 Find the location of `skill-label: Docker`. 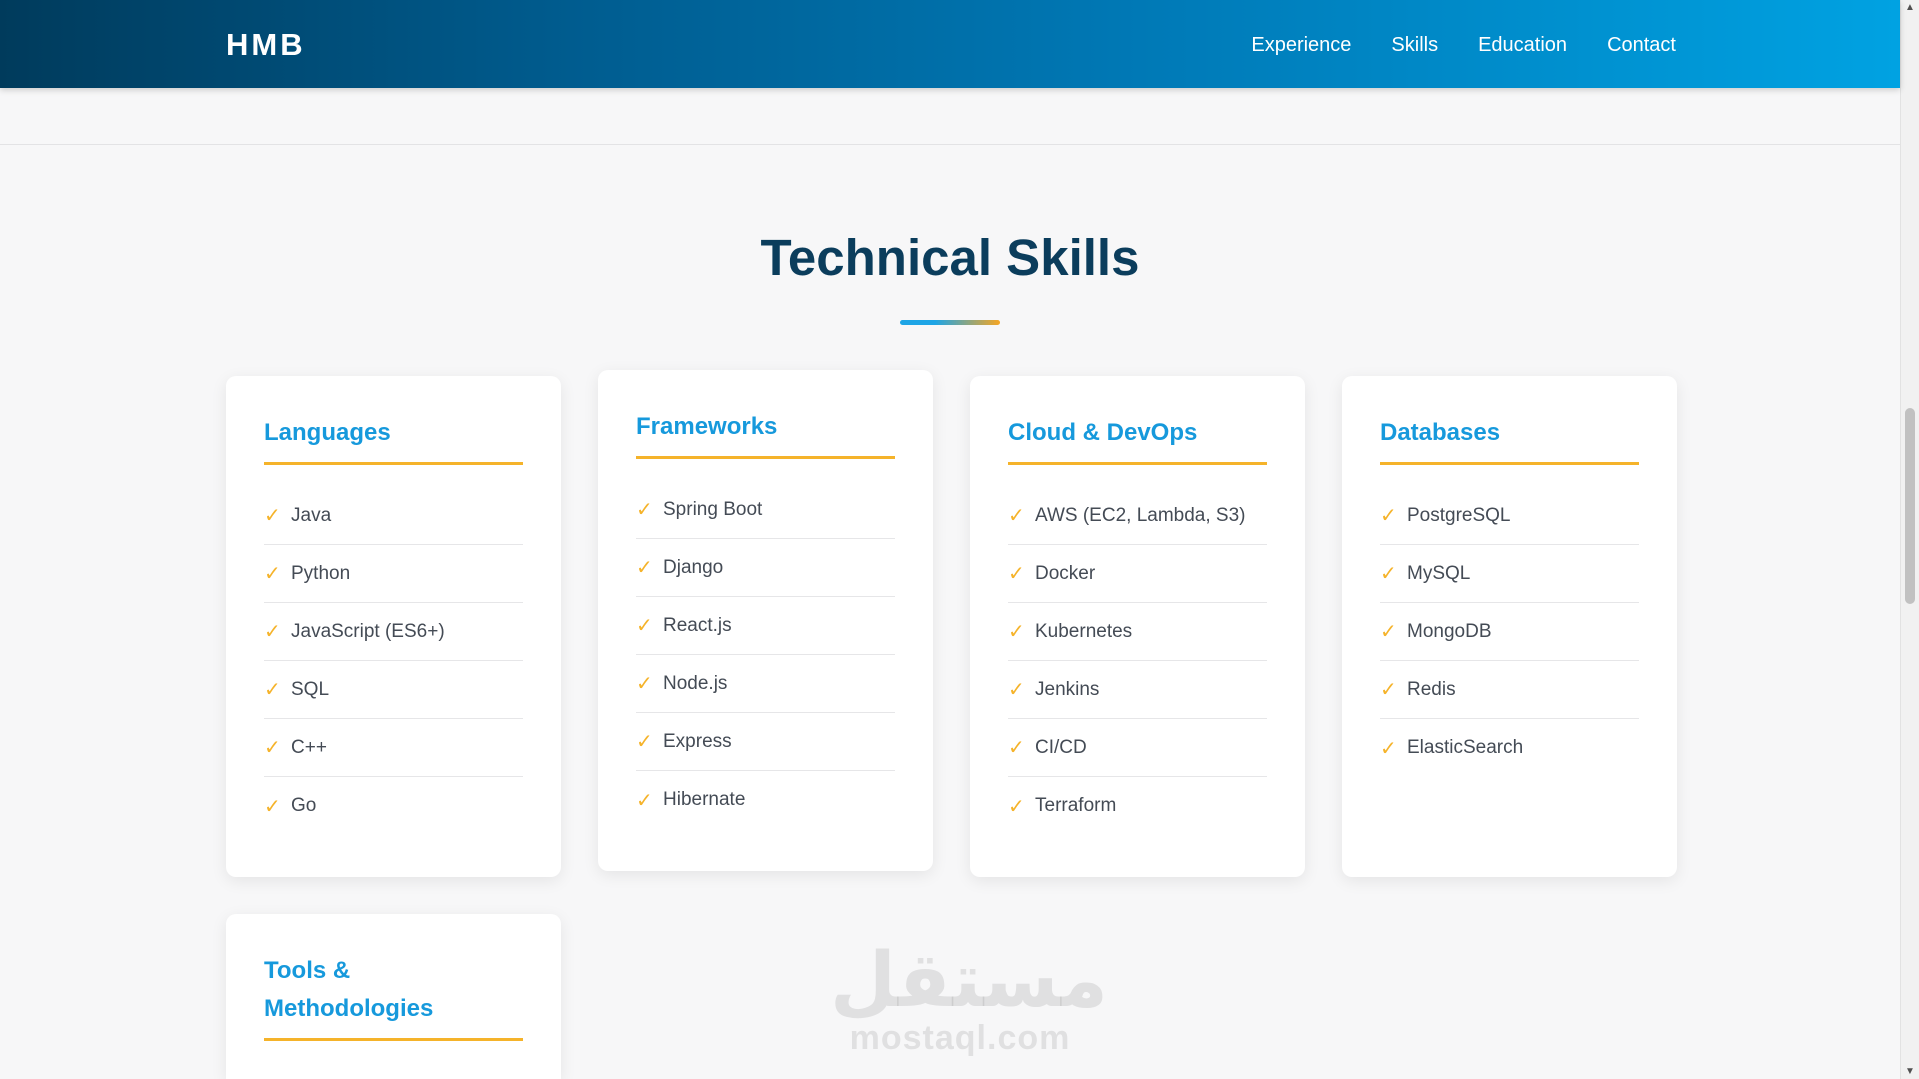

skill-label: Docker is located at coordinates (1065, 573).